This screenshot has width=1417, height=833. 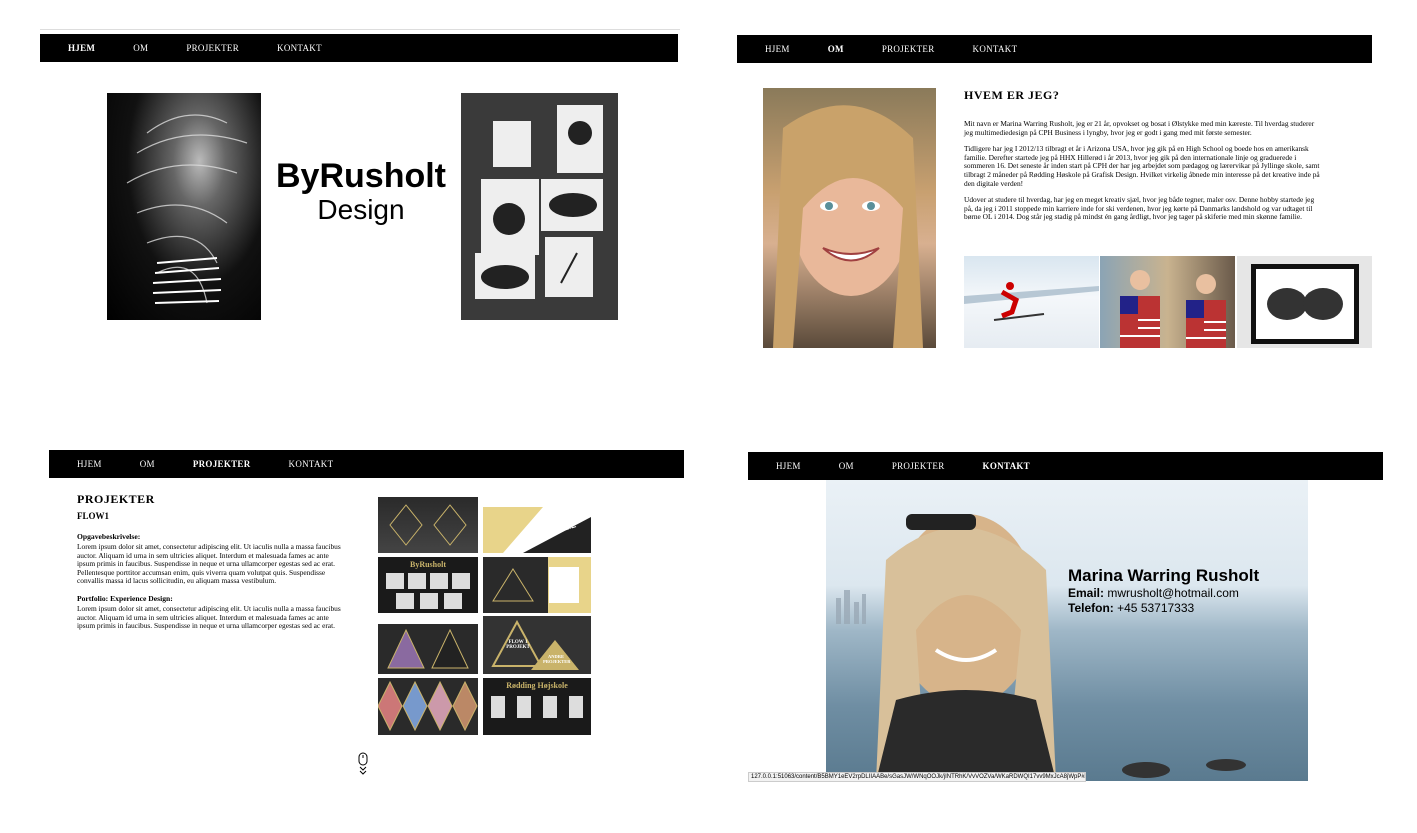 I want to click on flow1-label: FLOW 1 PROJEKT, so click(x=518, y=645).